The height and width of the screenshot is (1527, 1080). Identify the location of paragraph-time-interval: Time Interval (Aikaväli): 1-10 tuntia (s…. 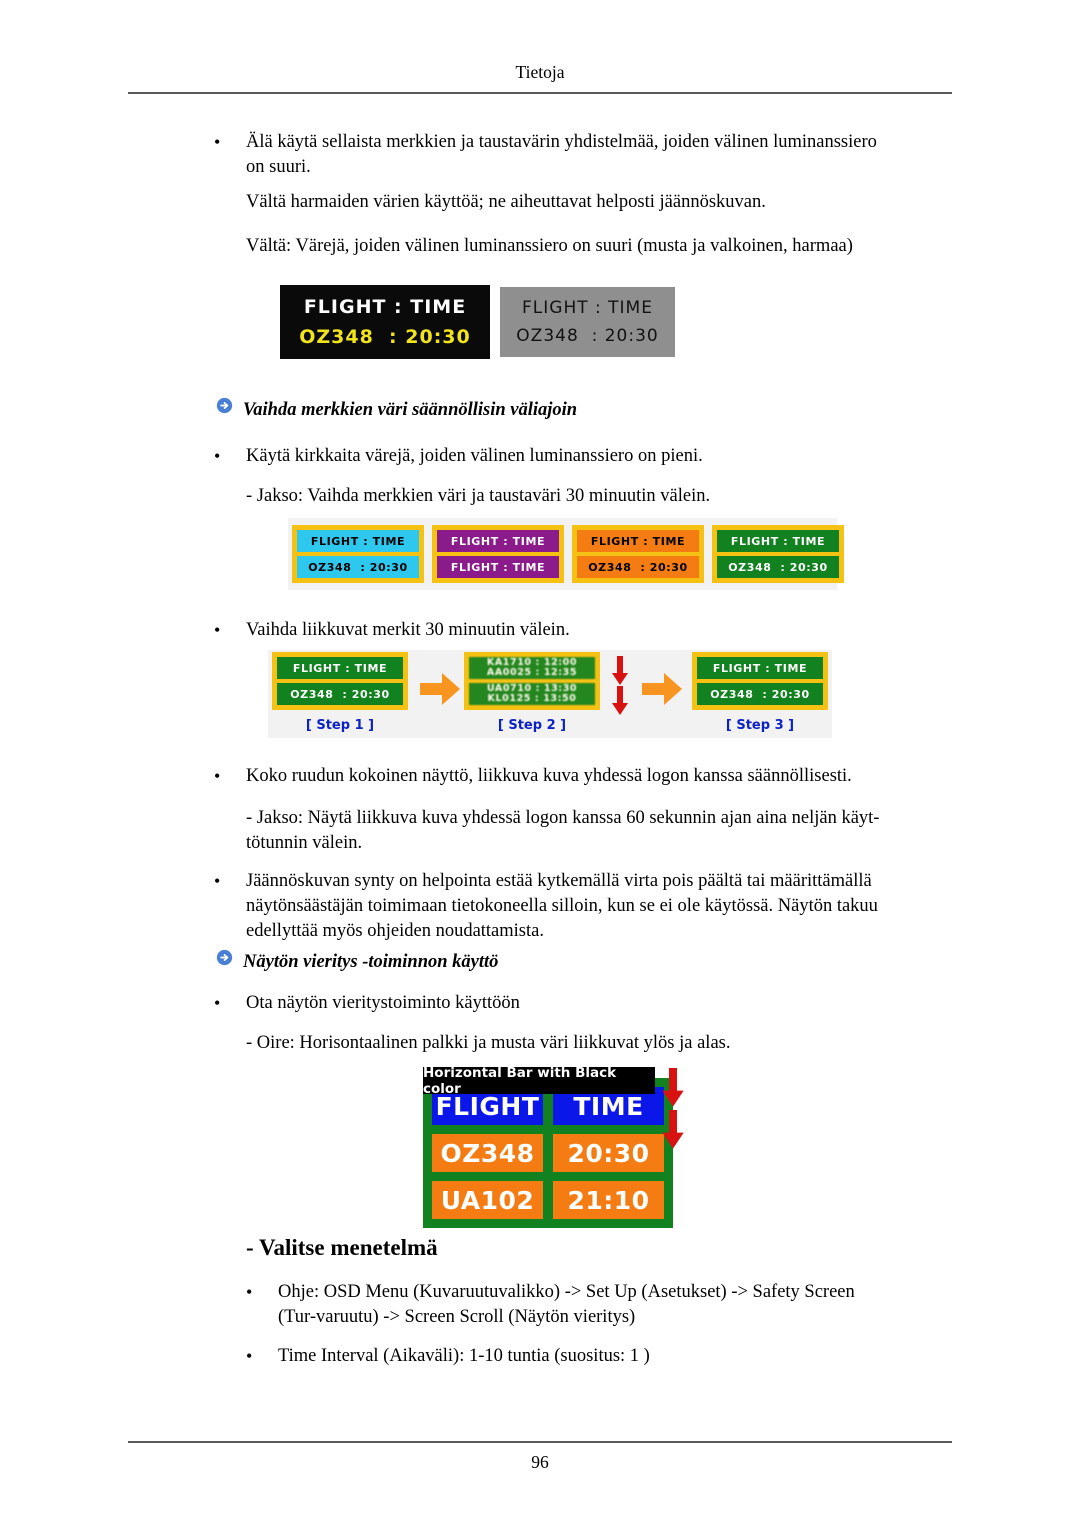
(464, 1356).